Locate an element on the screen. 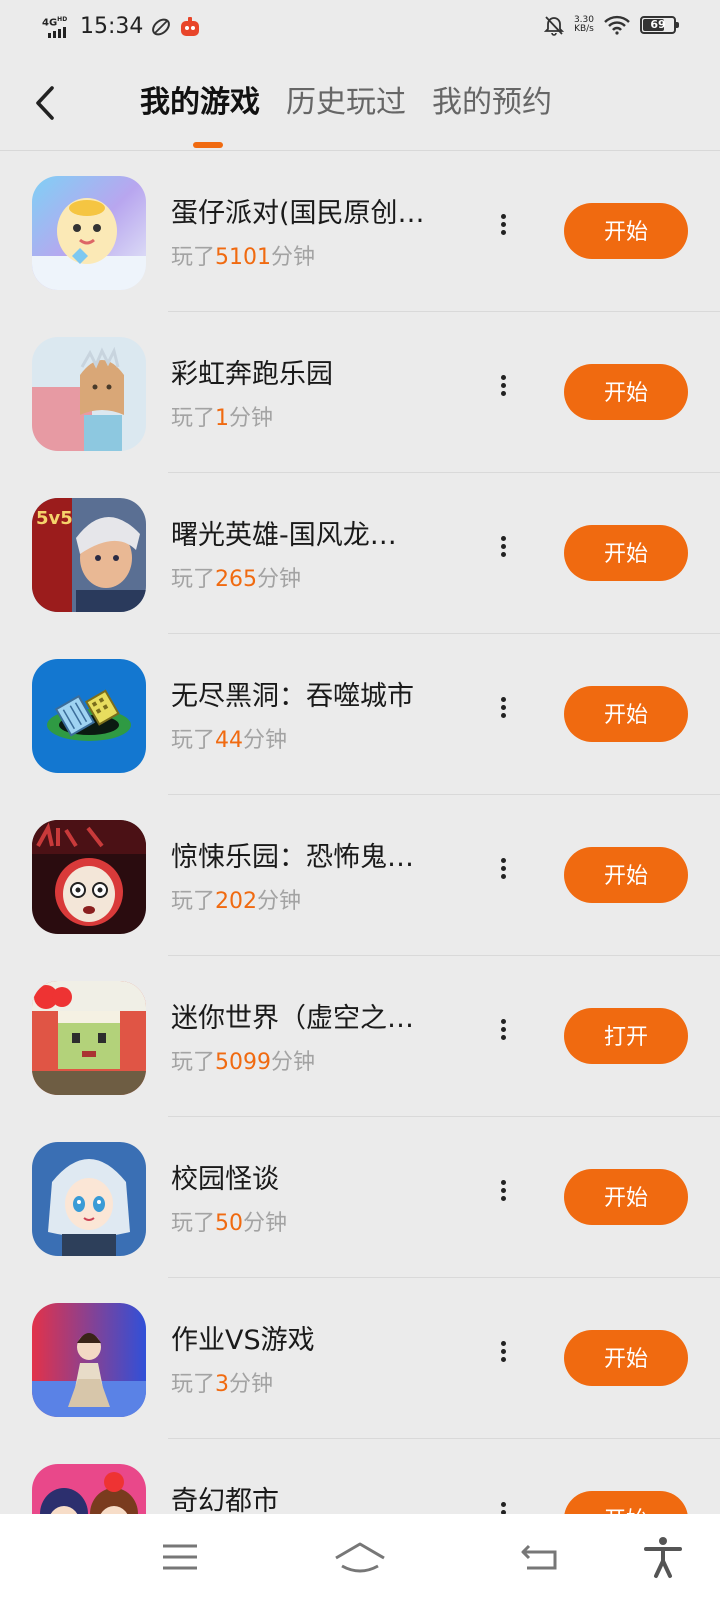  play-time: 玩了1分钟 is located at coordinates (222, 416).